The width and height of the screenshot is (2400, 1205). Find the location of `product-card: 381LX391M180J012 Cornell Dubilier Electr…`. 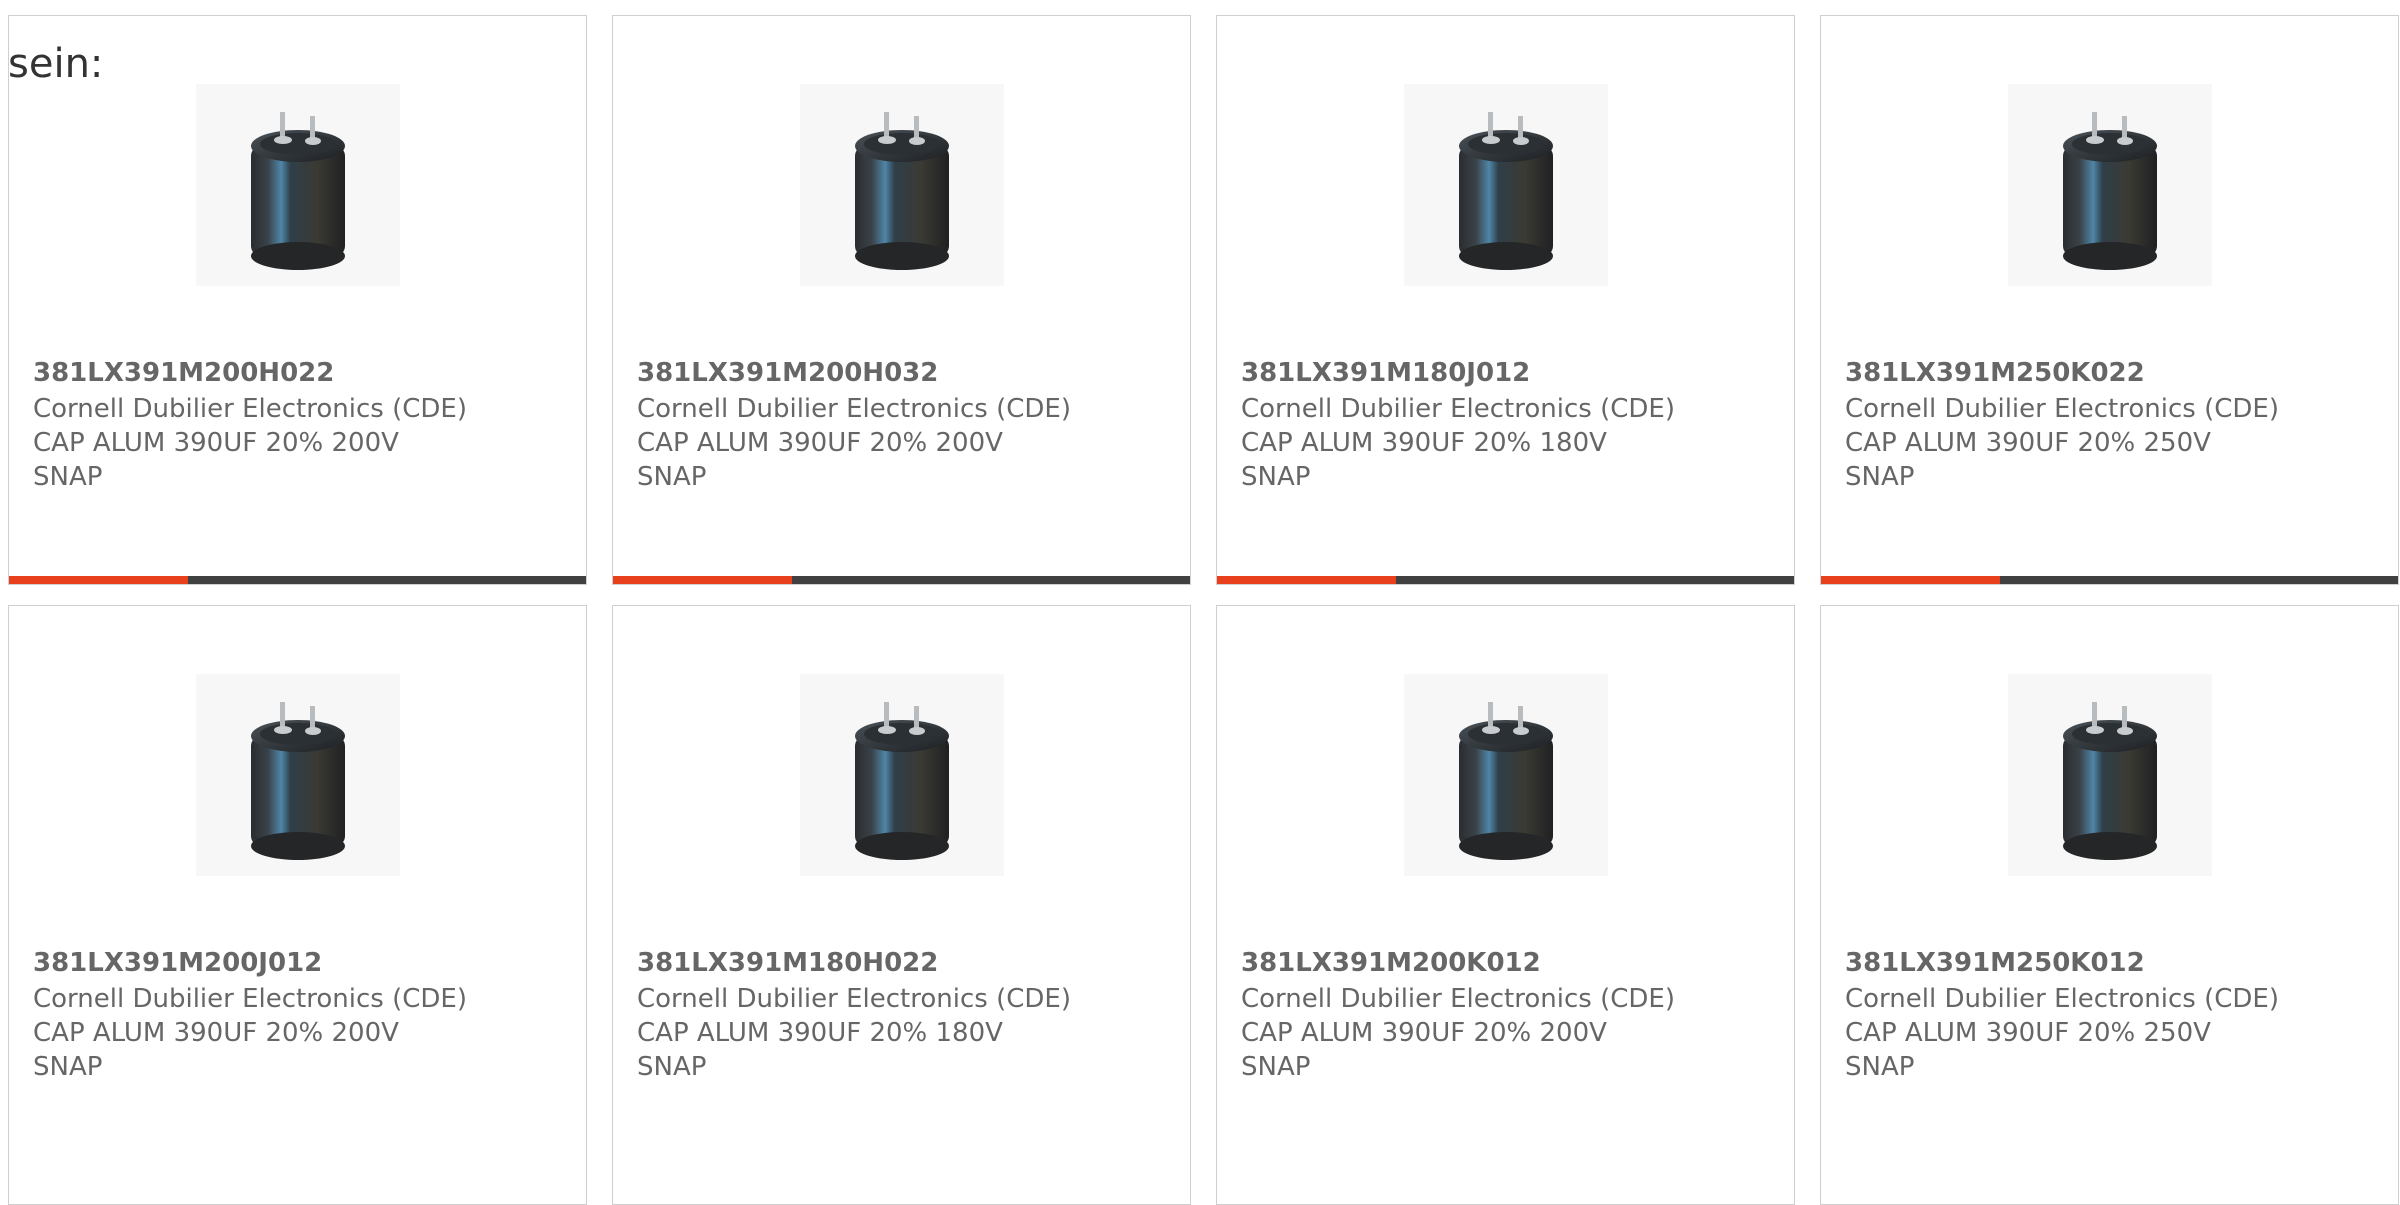

product-card: 381LX391M180J012 Cornell Dubilier Electr… is located at coordinates (1505, 300).